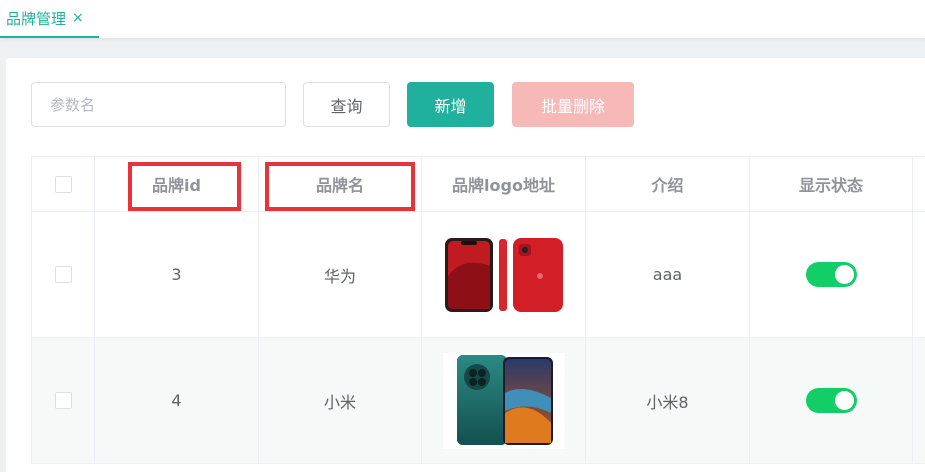 Image resolution: width=925 pixels, height=472 pixels. I want to click on brand-name-cell: 小米, so click(340, 400).